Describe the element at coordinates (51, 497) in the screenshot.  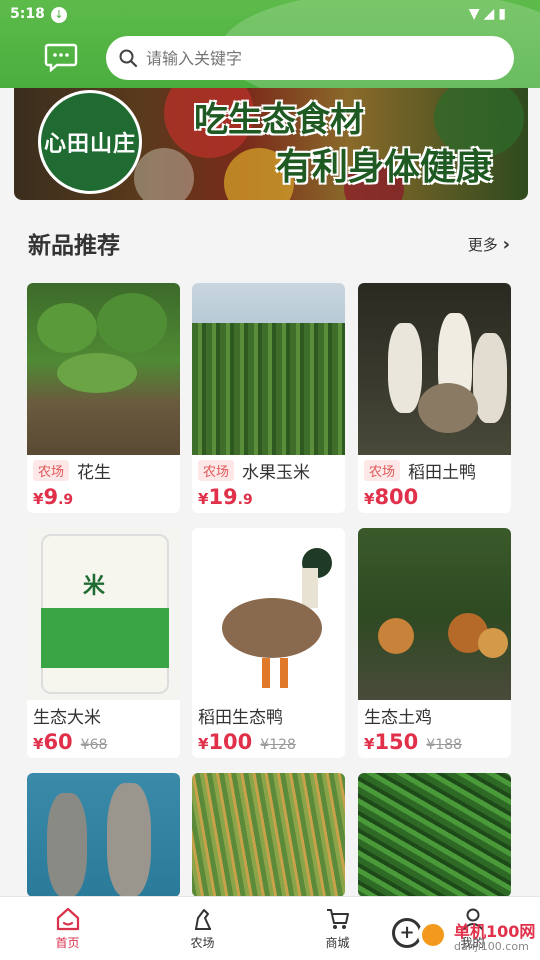
I see `product-price: 9` at that location.